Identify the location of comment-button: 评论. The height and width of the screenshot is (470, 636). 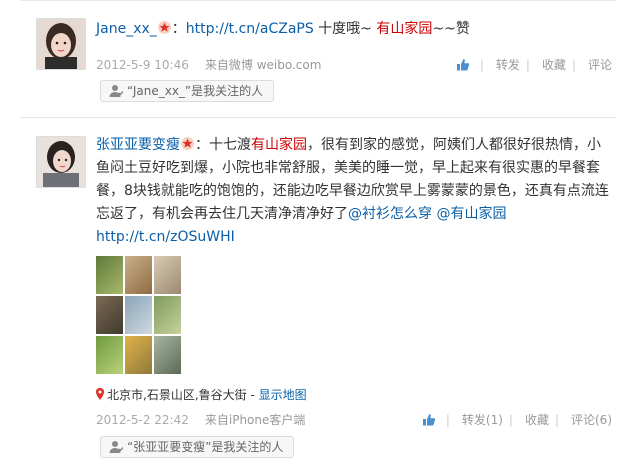
(600, 65).